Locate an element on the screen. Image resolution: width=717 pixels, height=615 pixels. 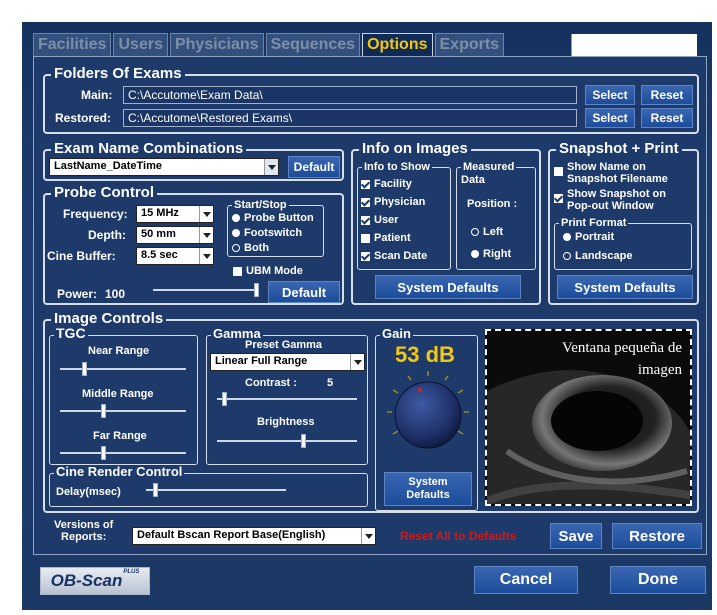
tab-sequences: Sequences is located at coordinates (313, 44).